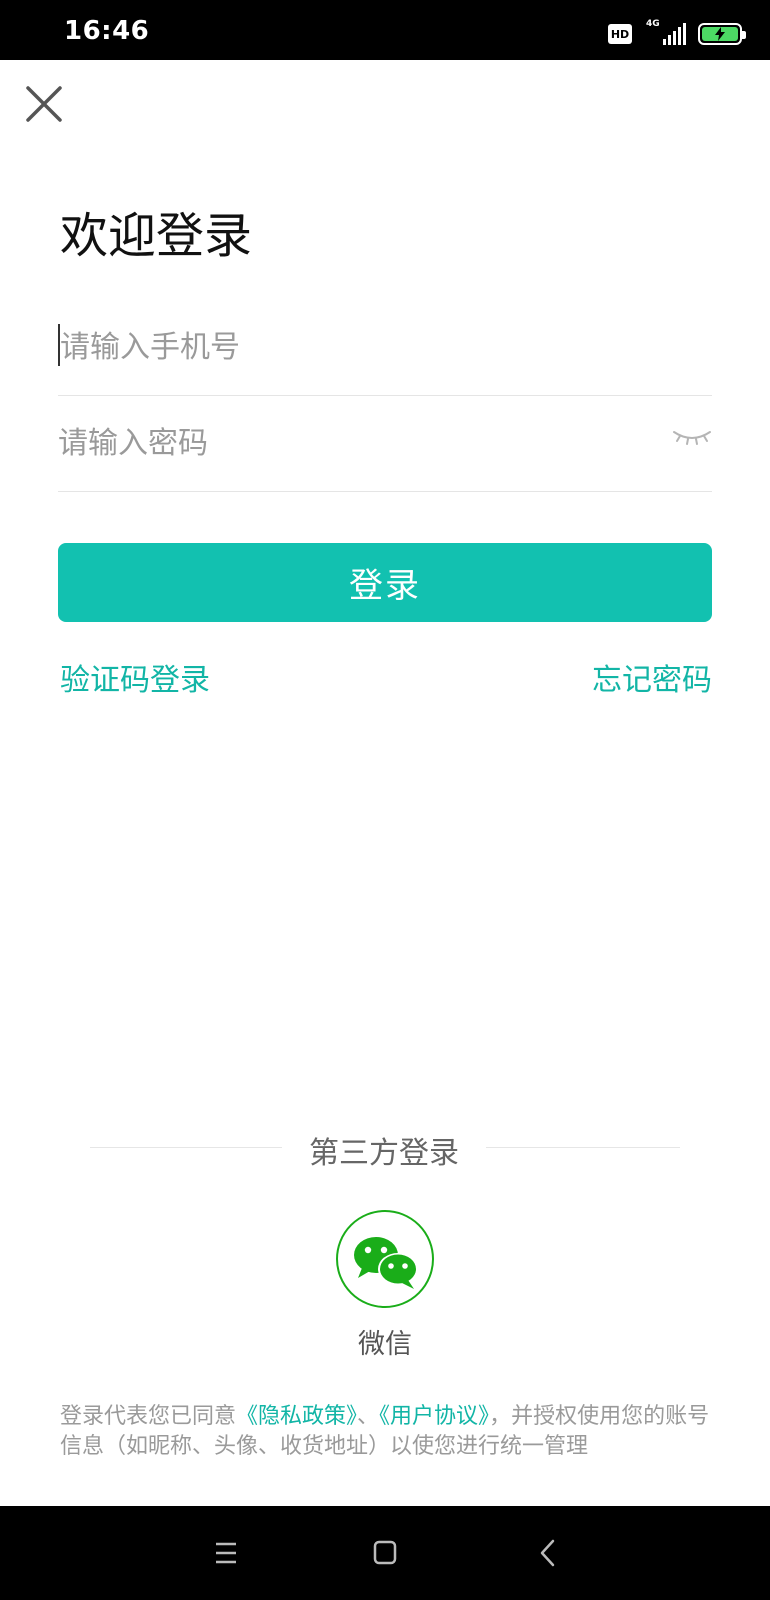  I want to click on page-title: 欢迎登录, so click(156, 236).